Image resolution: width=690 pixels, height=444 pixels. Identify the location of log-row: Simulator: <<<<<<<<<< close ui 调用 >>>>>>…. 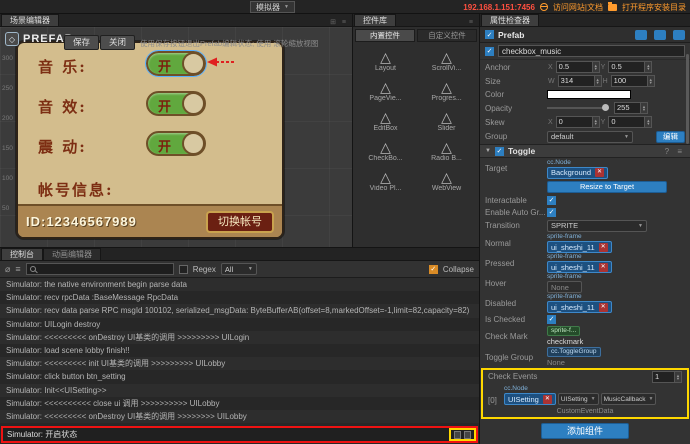
(239, 403).